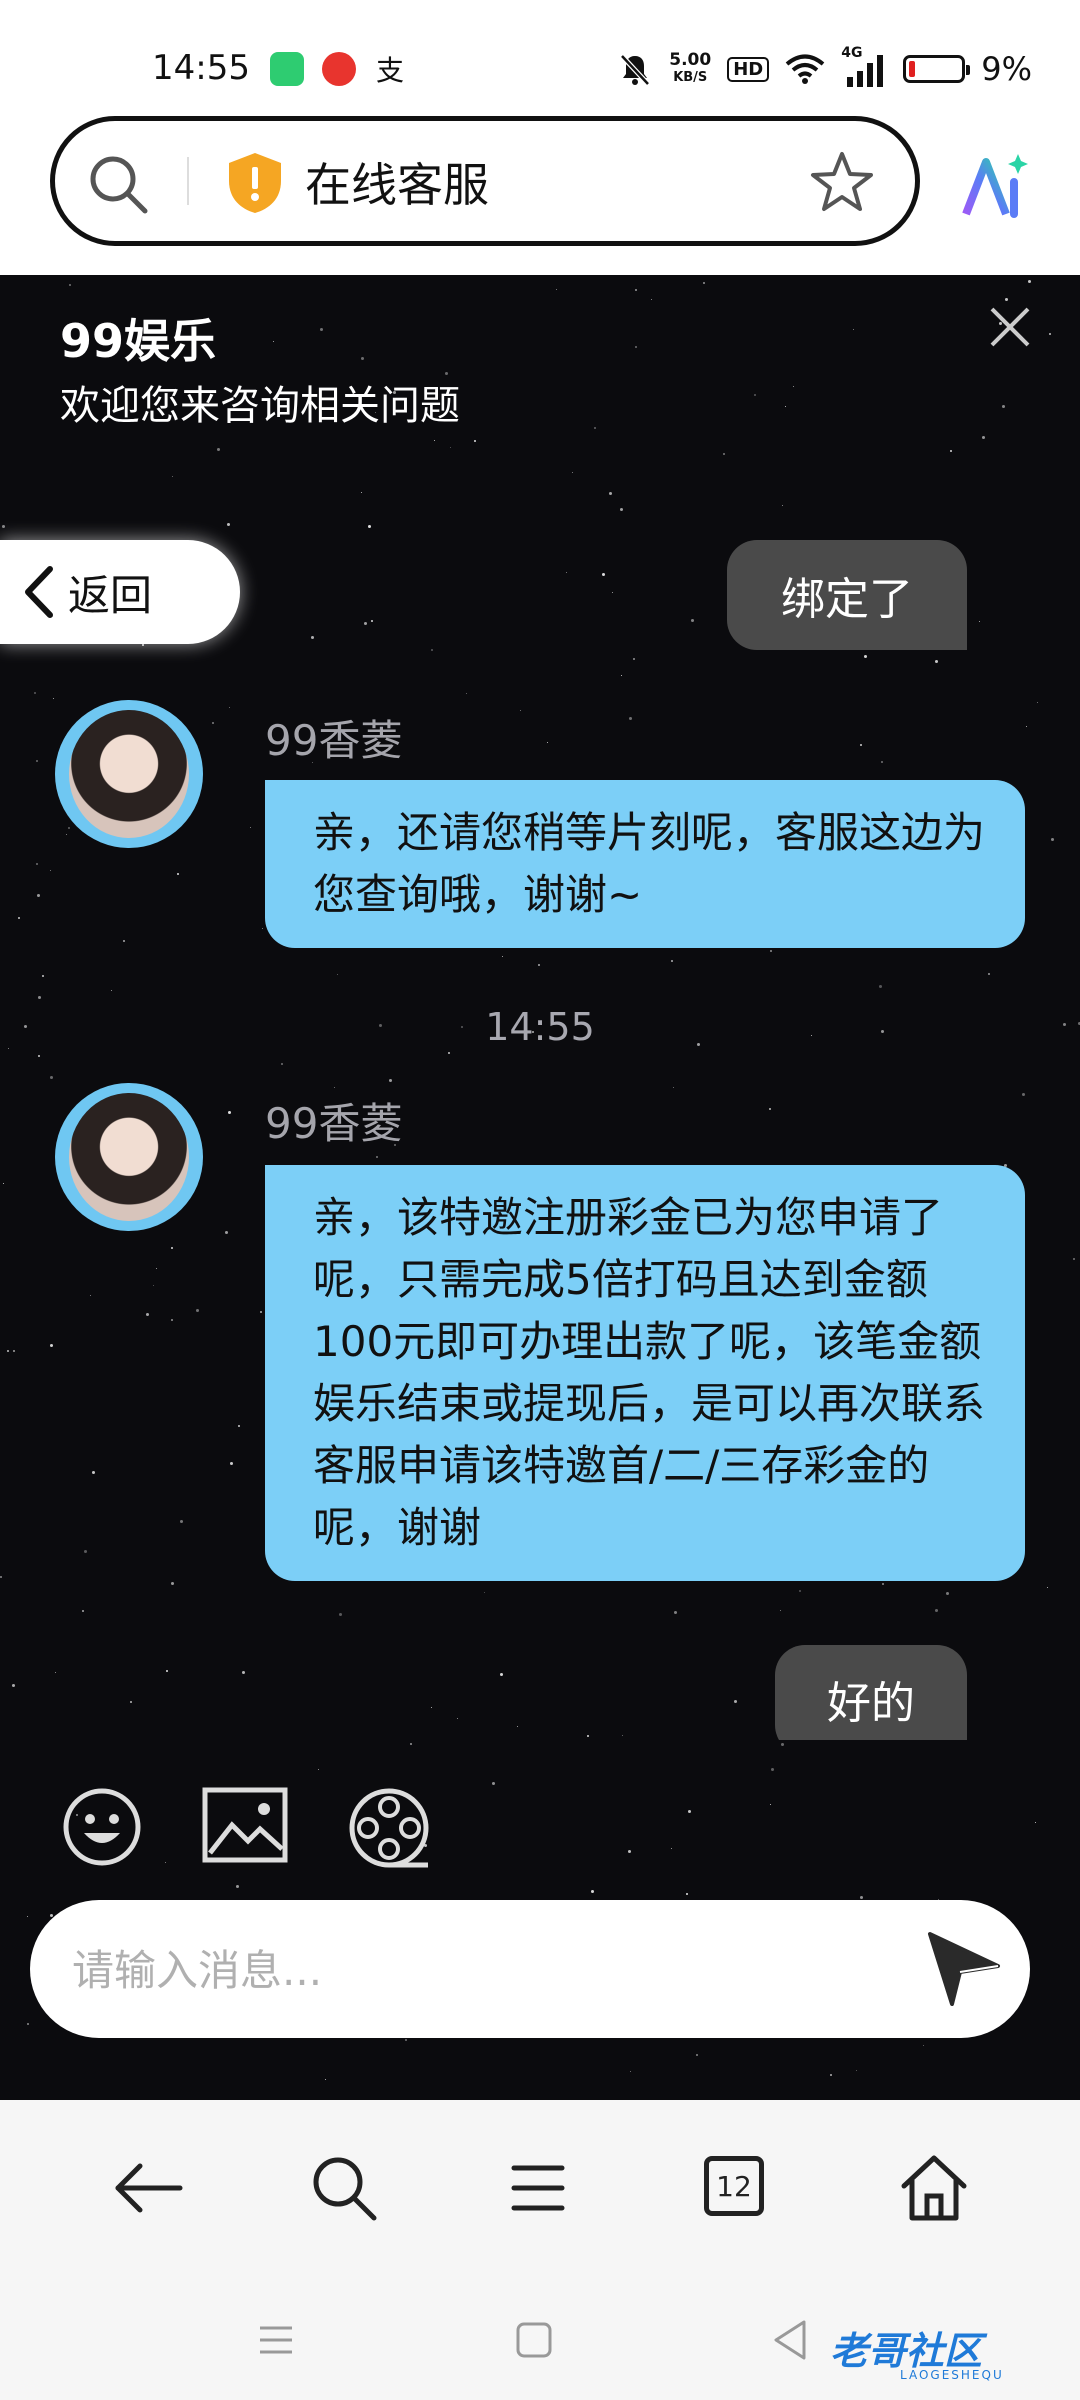 This screenshot has height=2400, width=1080. I want to click on tabs-count-button: 12, so click(734, 2186).